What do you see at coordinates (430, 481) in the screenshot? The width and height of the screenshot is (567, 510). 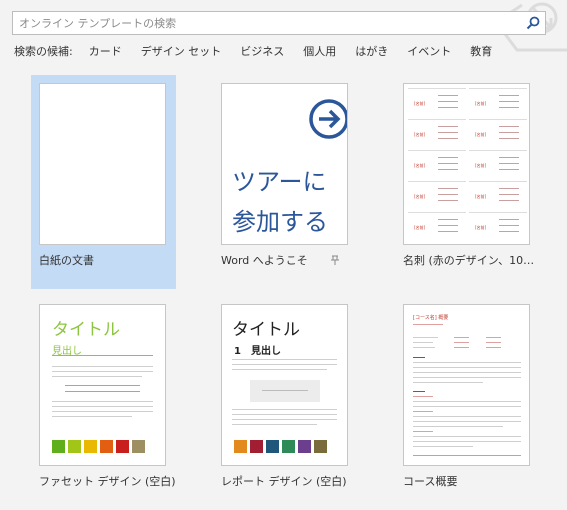 I see `template-caption: コース概要` at bounding box center [430, 481].